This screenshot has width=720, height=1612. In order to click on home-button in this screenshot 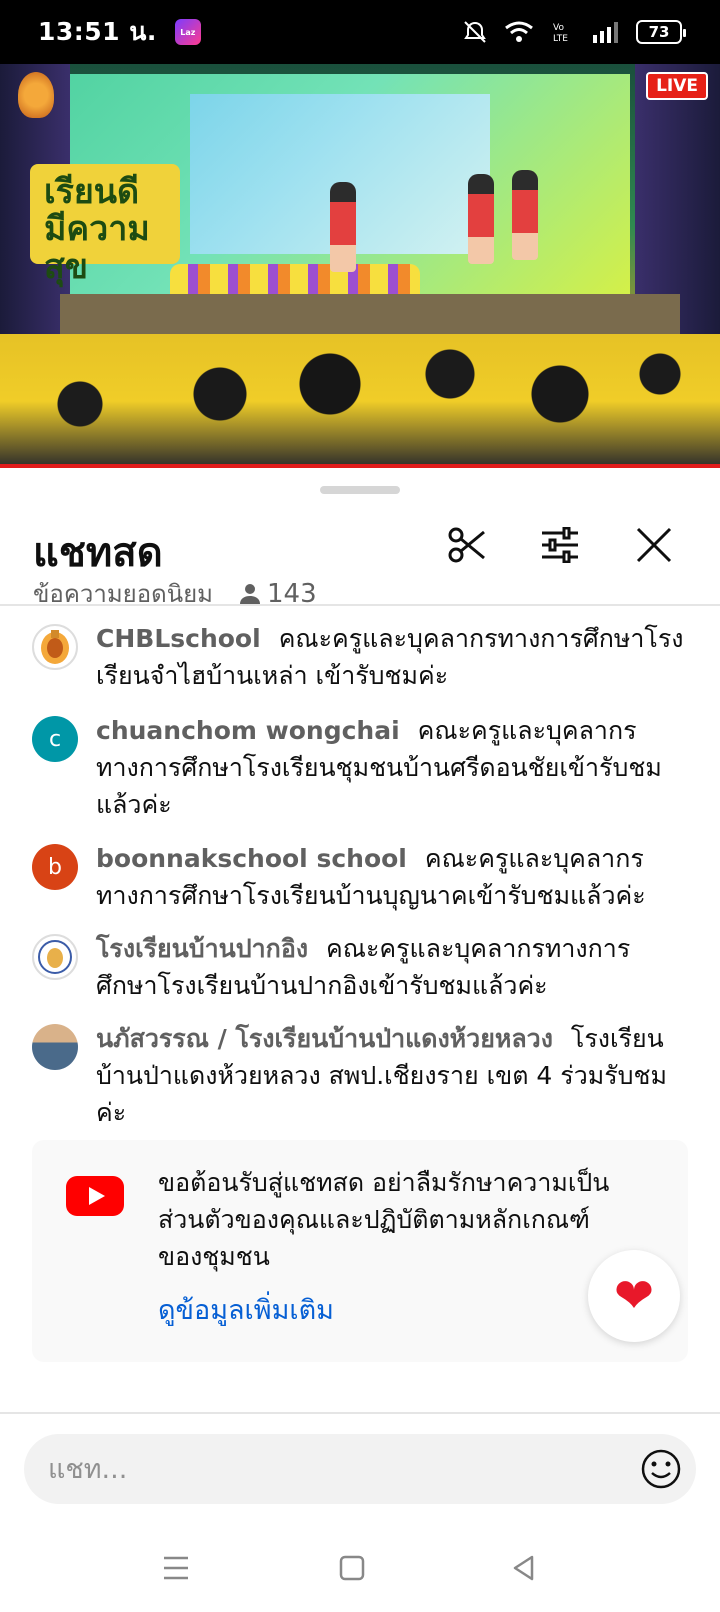, I will do `click(352, 1568)`.